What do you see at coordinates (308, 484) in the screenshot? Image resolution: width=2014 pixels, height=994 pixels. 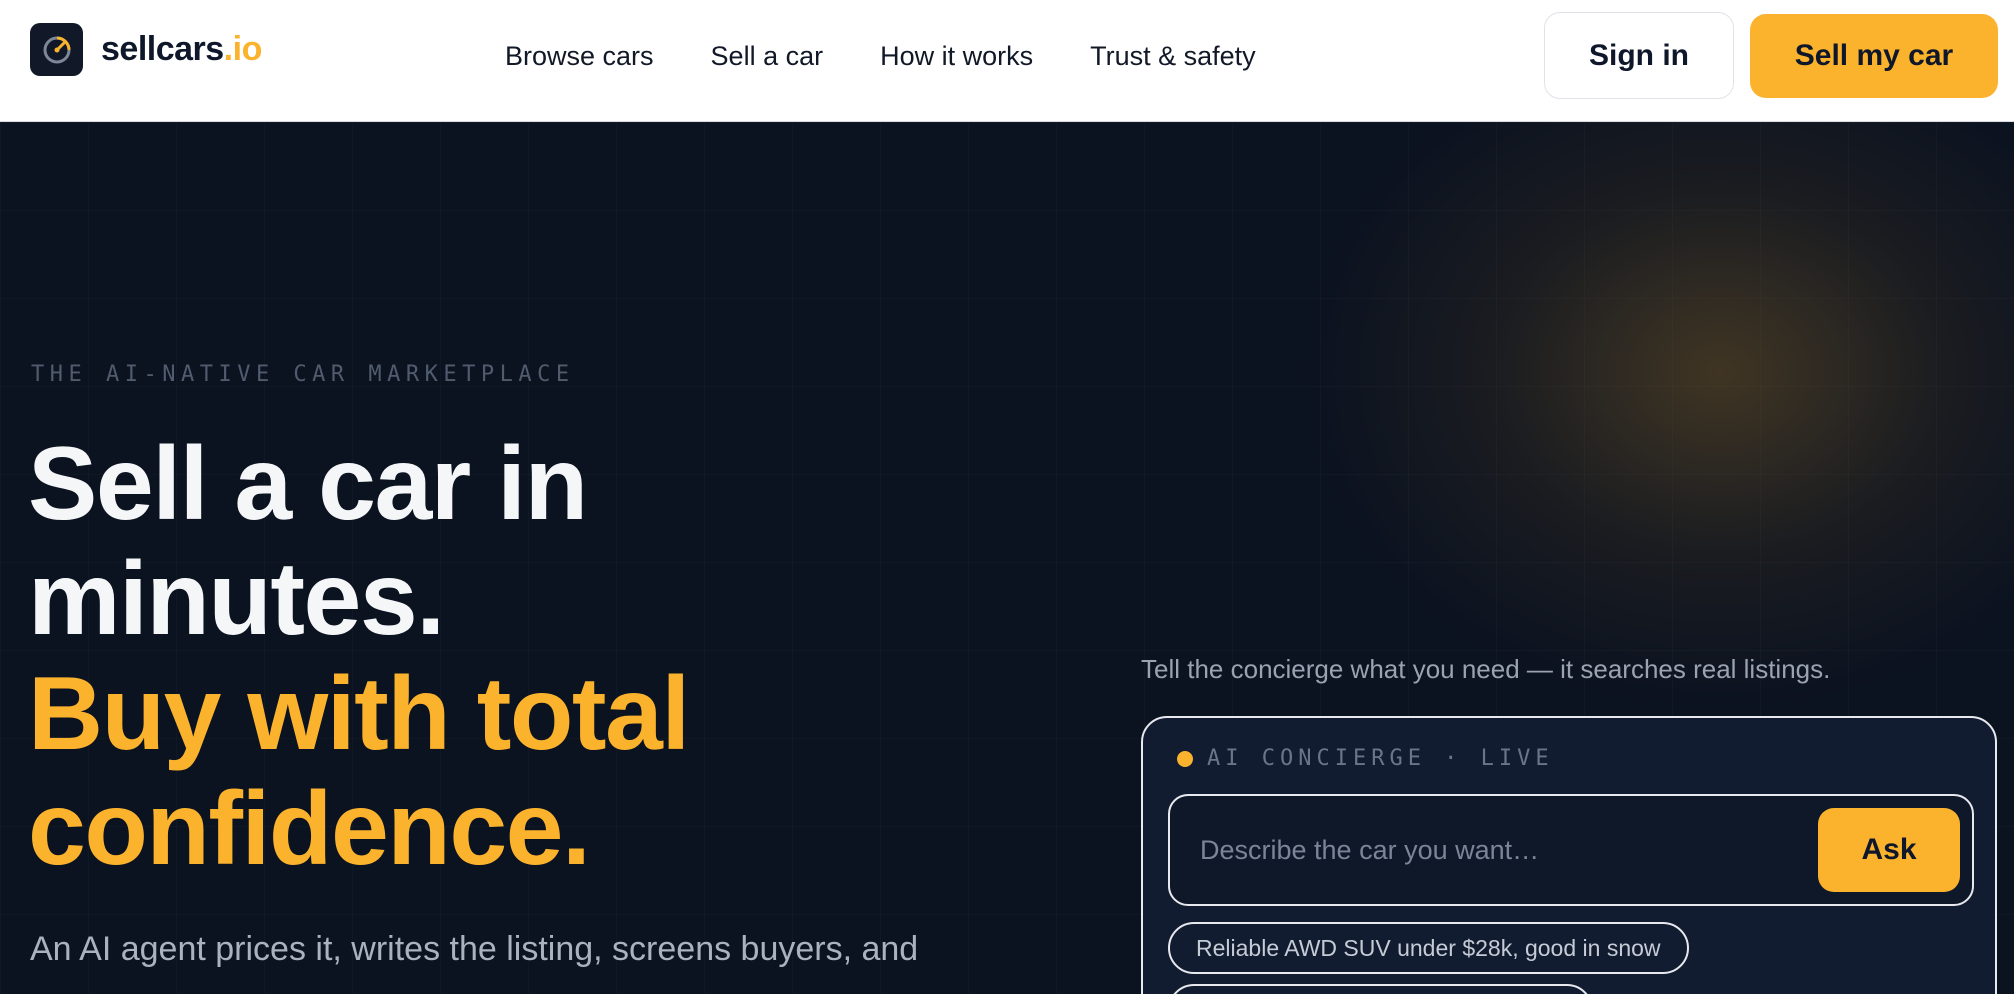 I see `headline-line-1: Sell a car in` at bounding box center [308, 484].